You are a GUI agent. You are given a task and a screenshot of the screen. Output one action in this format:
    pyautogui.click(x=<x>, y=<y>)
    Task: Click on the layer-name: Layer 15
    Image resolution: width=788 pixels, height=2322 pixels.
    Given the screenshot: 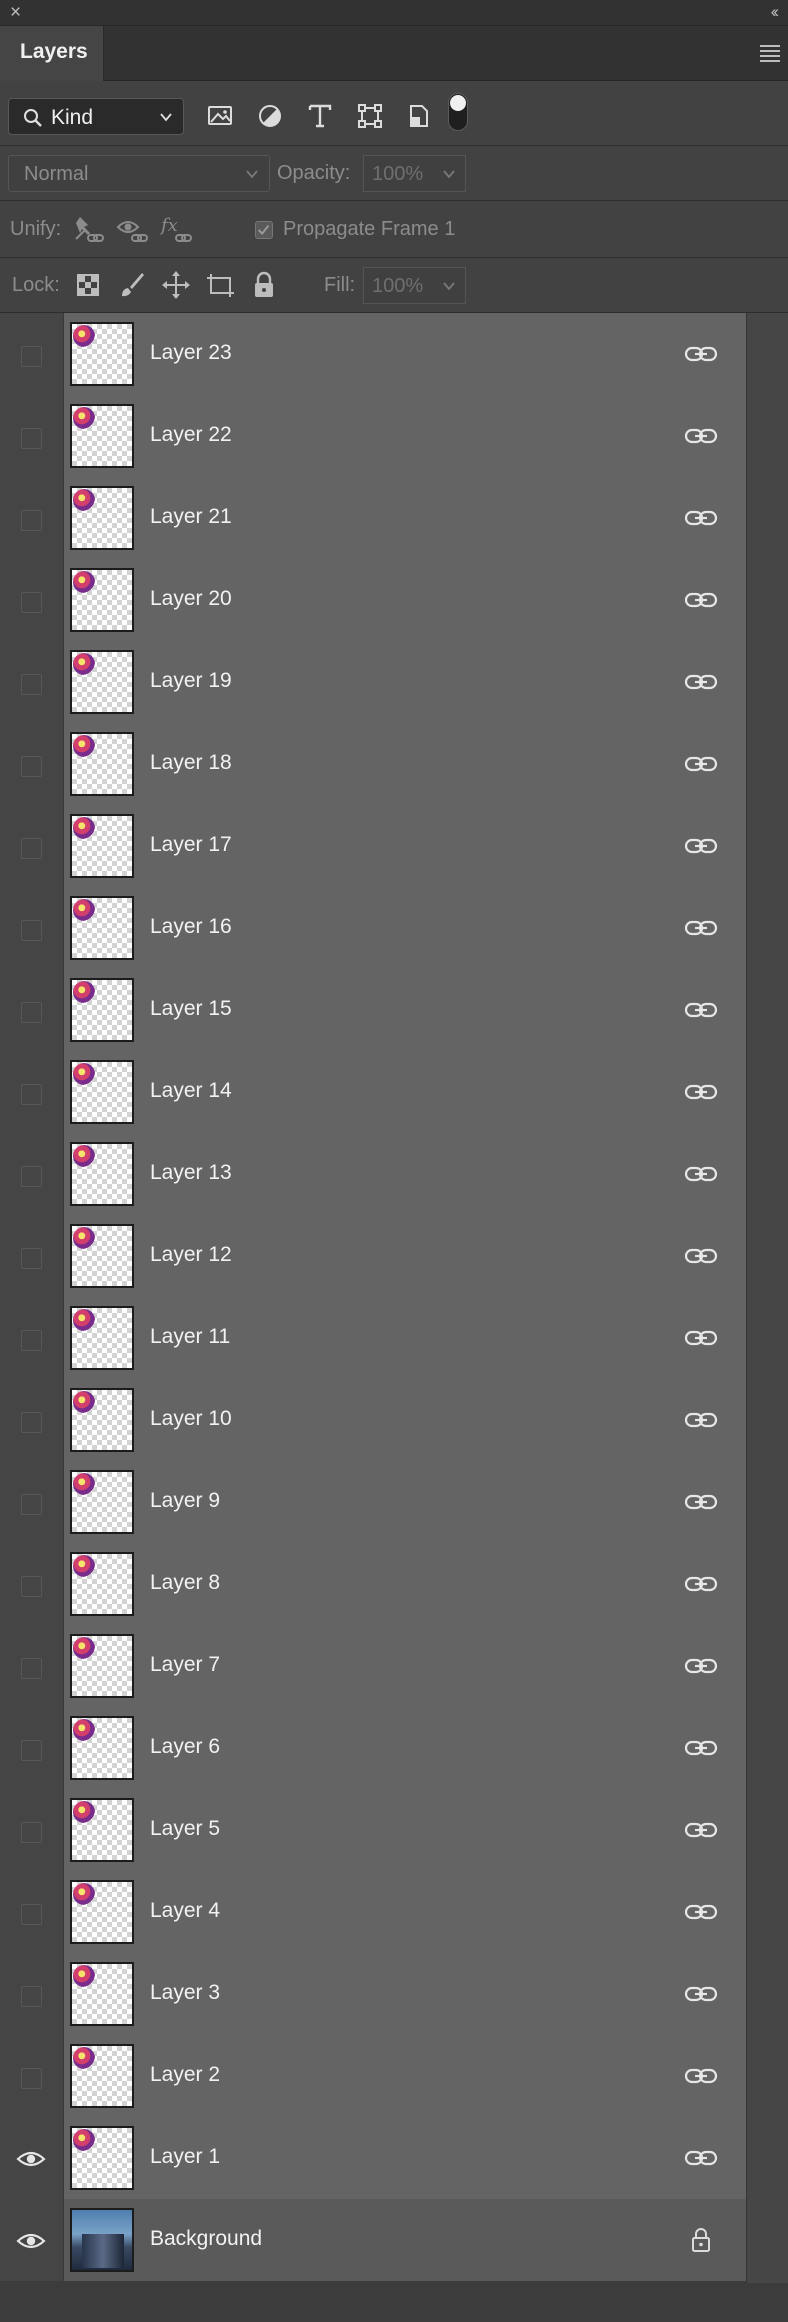 What is the action you would take?
    pyautogui.click(x=191, y=1009)
    